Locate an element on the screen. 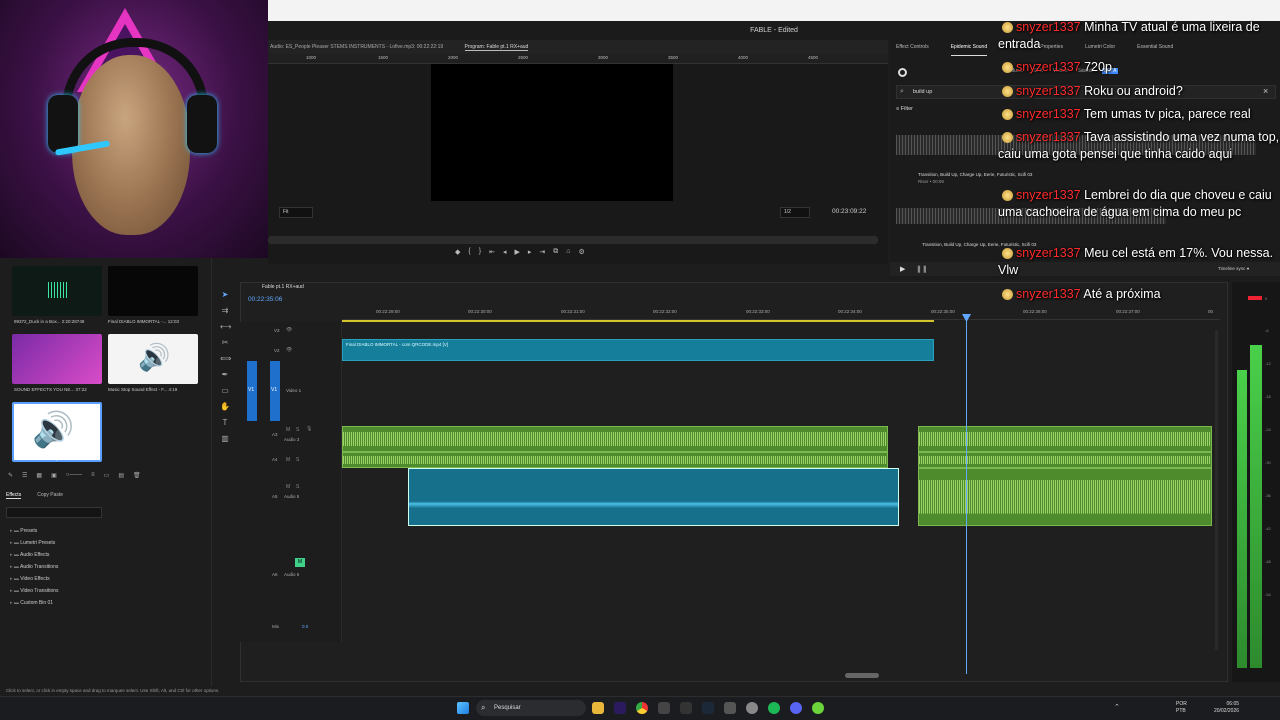 Image resolution: width=1280 pixels, height=720 pixels. taskbar-clock: 06:05 20/02/2026 is located at coordinates (1226, 708).